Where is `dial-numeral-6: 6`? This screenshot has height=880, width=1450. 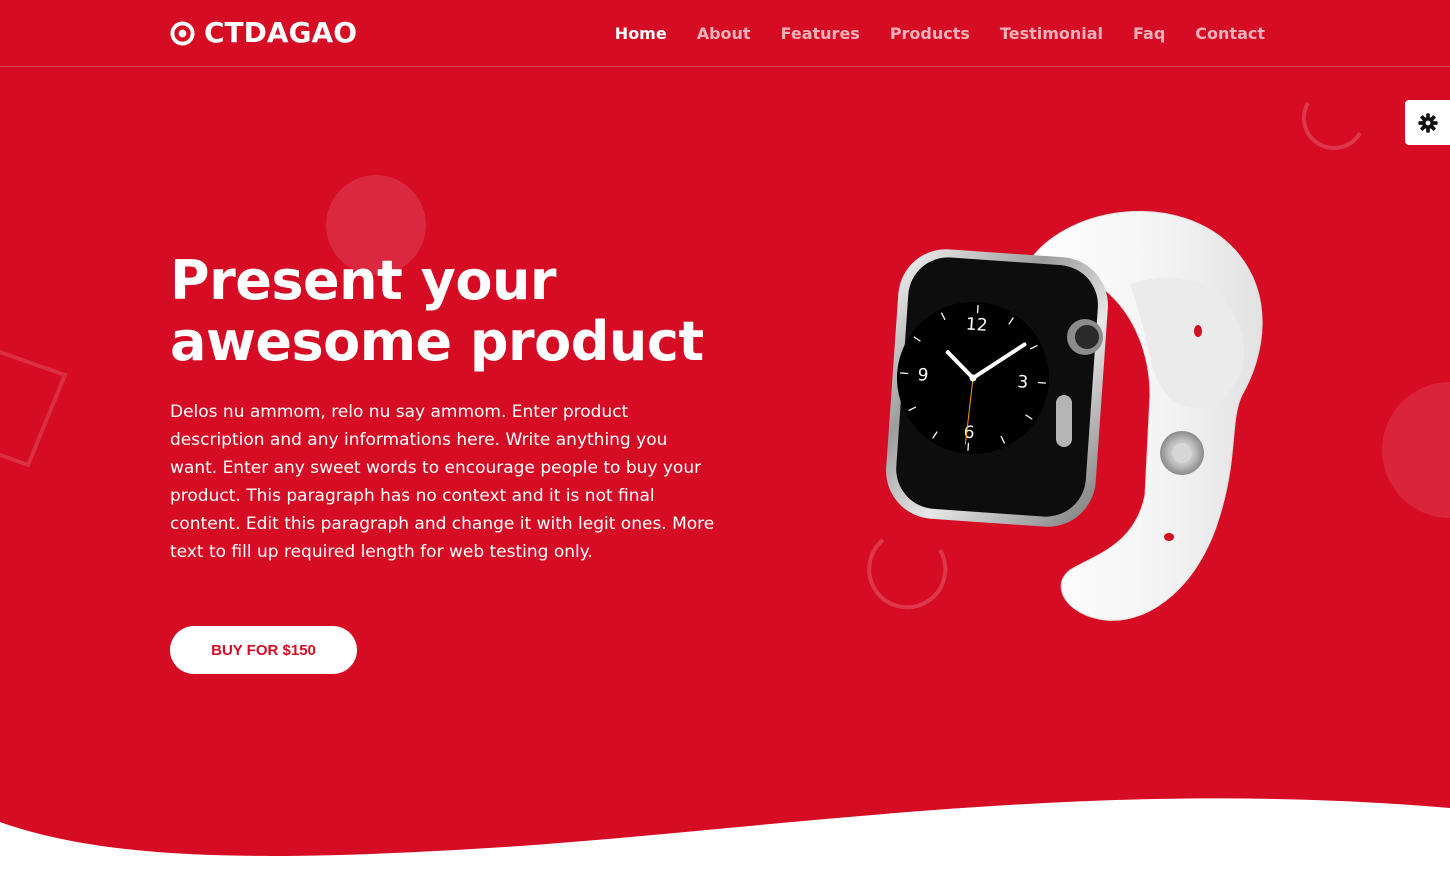
dial-numeral-6: 6 is located at coordinates (969, 433).